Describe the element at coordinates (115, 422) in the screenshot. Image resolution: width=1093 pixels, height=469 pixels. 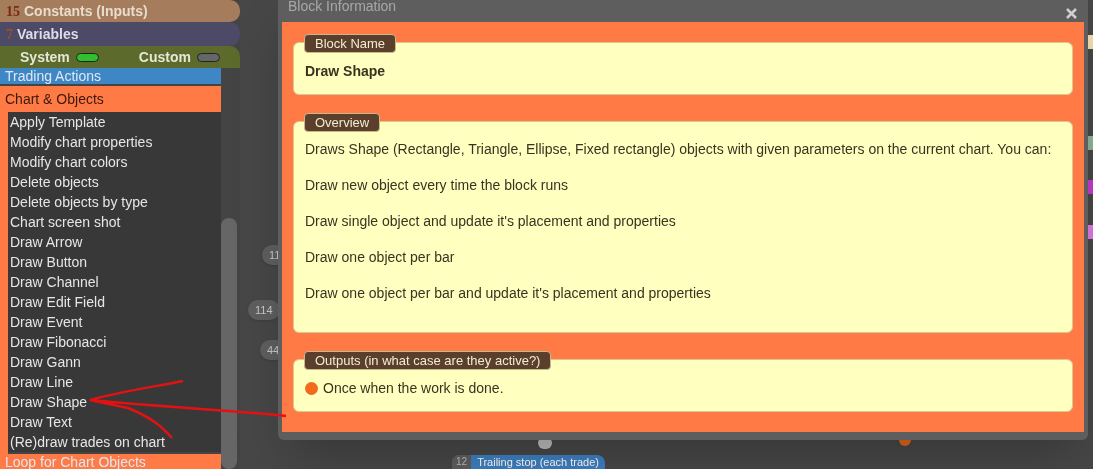
I see `block-list-item: Draw Text` at that location.